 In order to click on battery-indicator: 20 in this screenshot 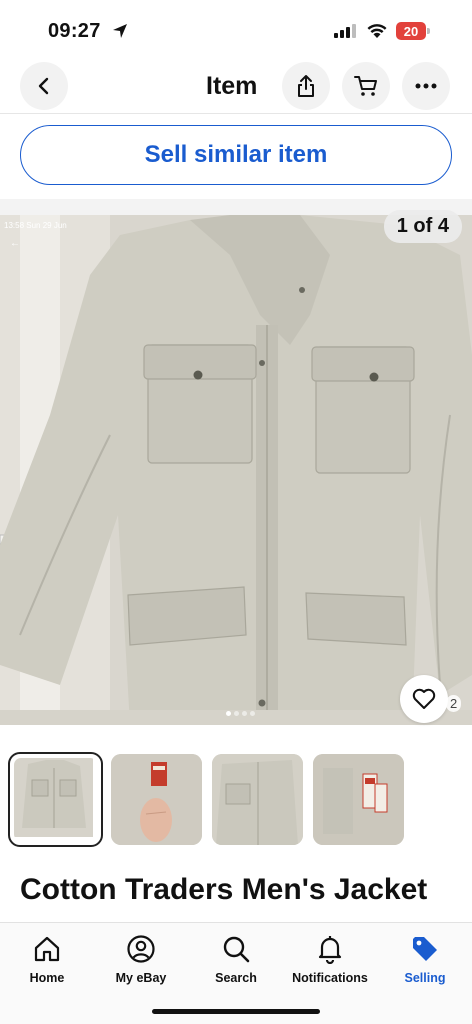, I will do `click(413, 31)`.